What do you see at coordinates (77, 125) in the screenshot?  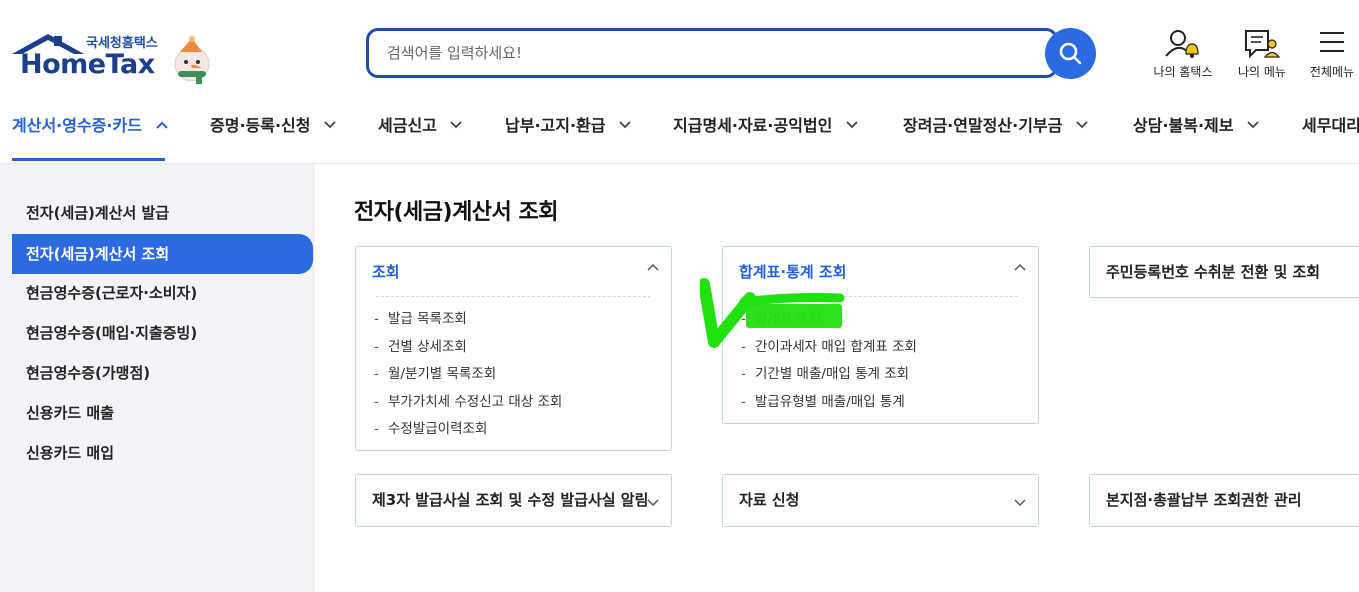 I see `gnb-item-label: 계산서·영수증·카드` at bounding box center [77, 125].